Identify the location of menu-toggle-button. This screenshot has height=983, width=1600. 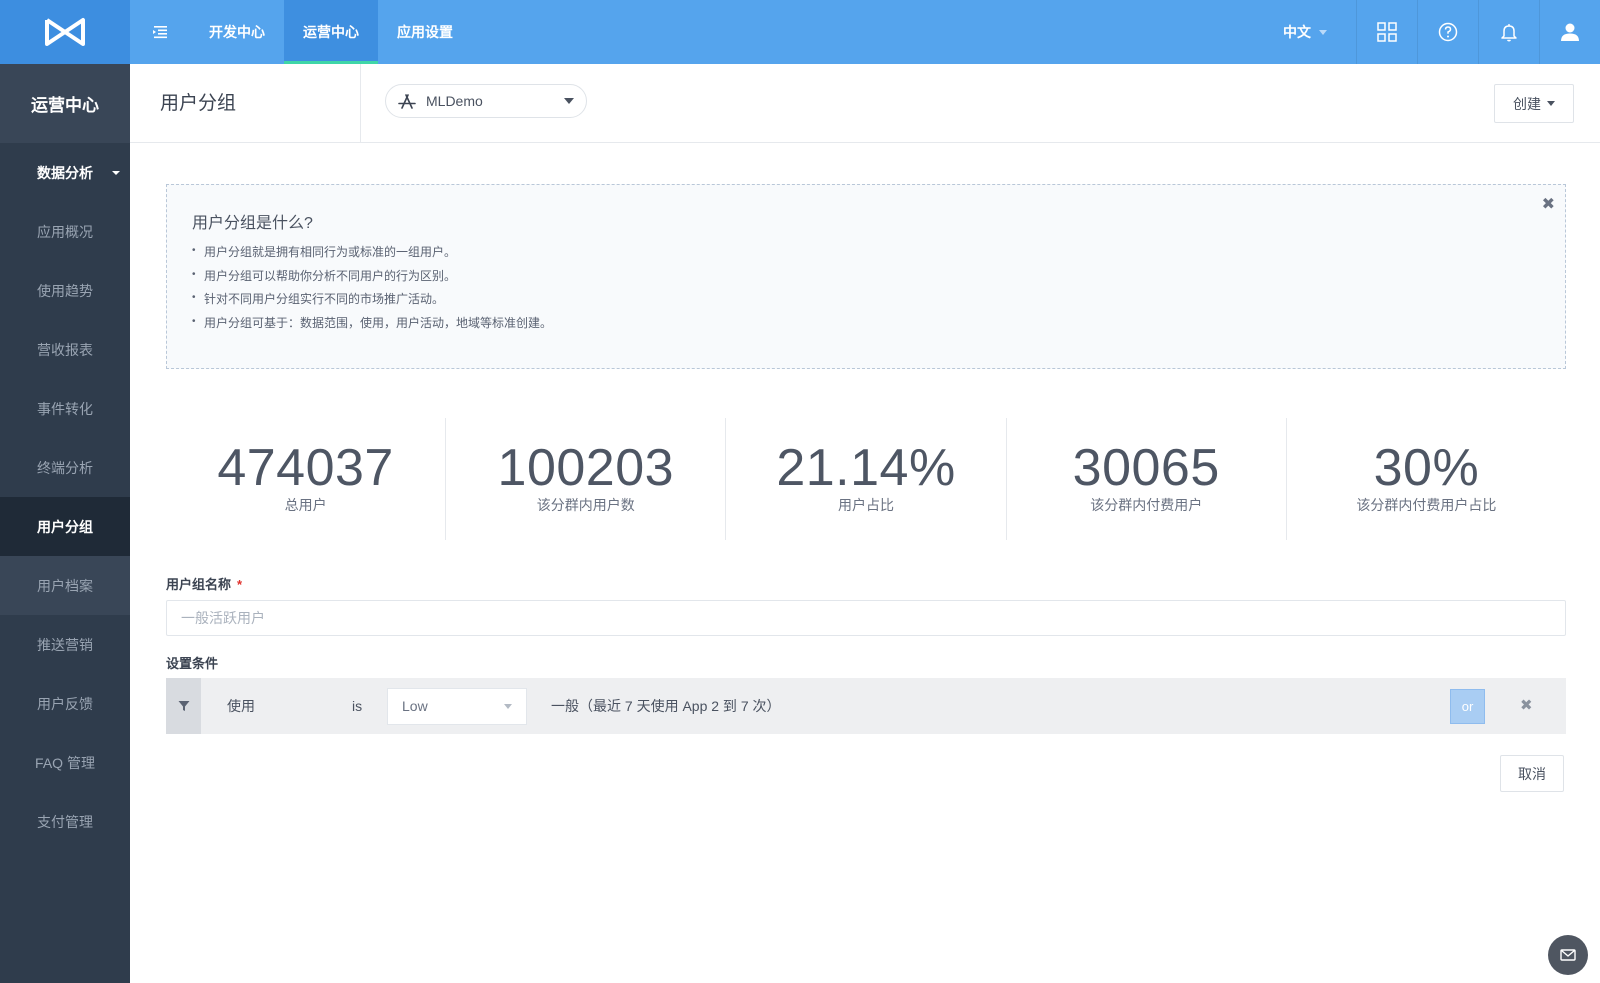
(160, 32).